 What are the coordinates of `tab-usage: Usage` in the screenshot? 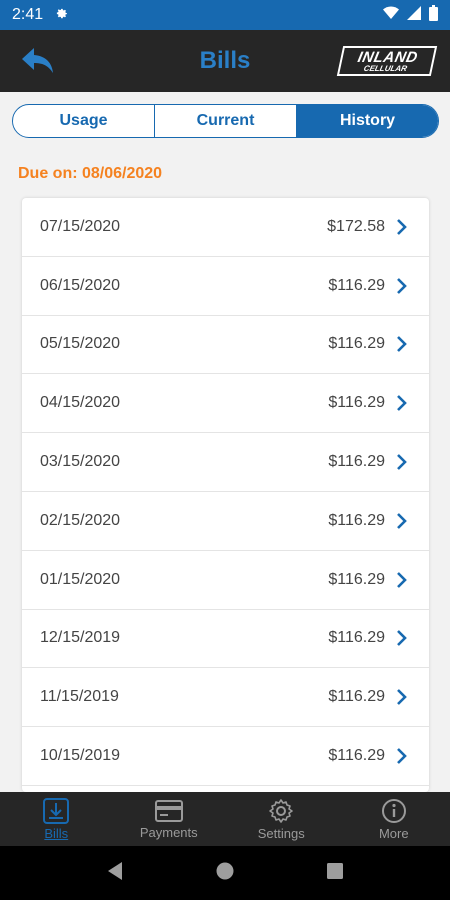 It's located at (84, 121).